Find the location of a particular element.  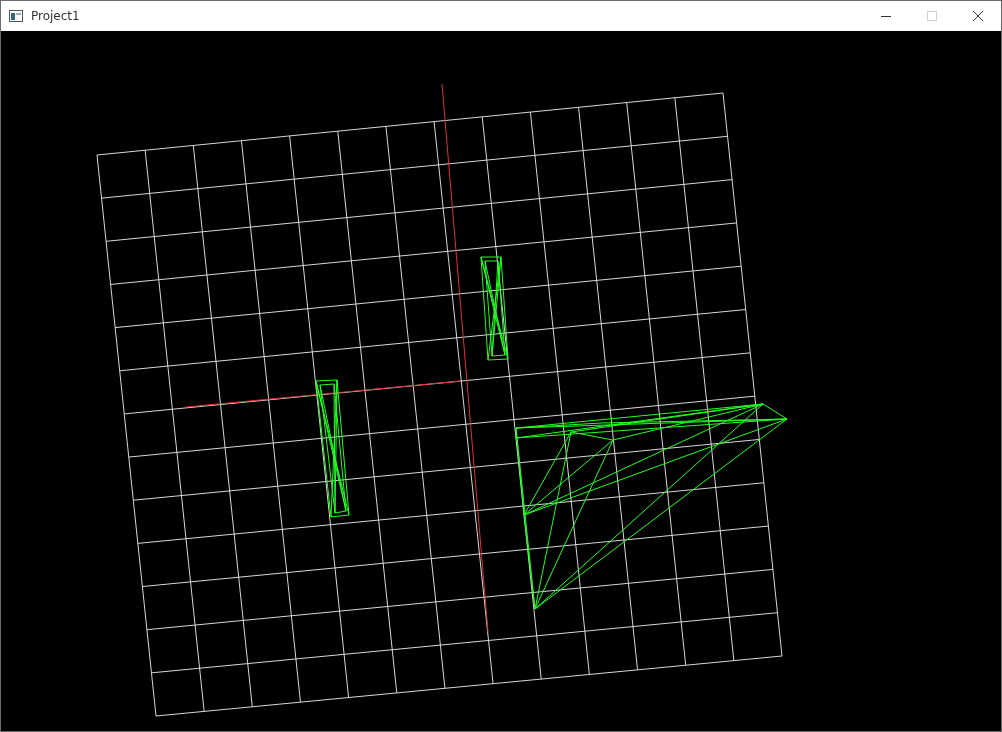

maximize-icon is located at coordinates (932, 16).